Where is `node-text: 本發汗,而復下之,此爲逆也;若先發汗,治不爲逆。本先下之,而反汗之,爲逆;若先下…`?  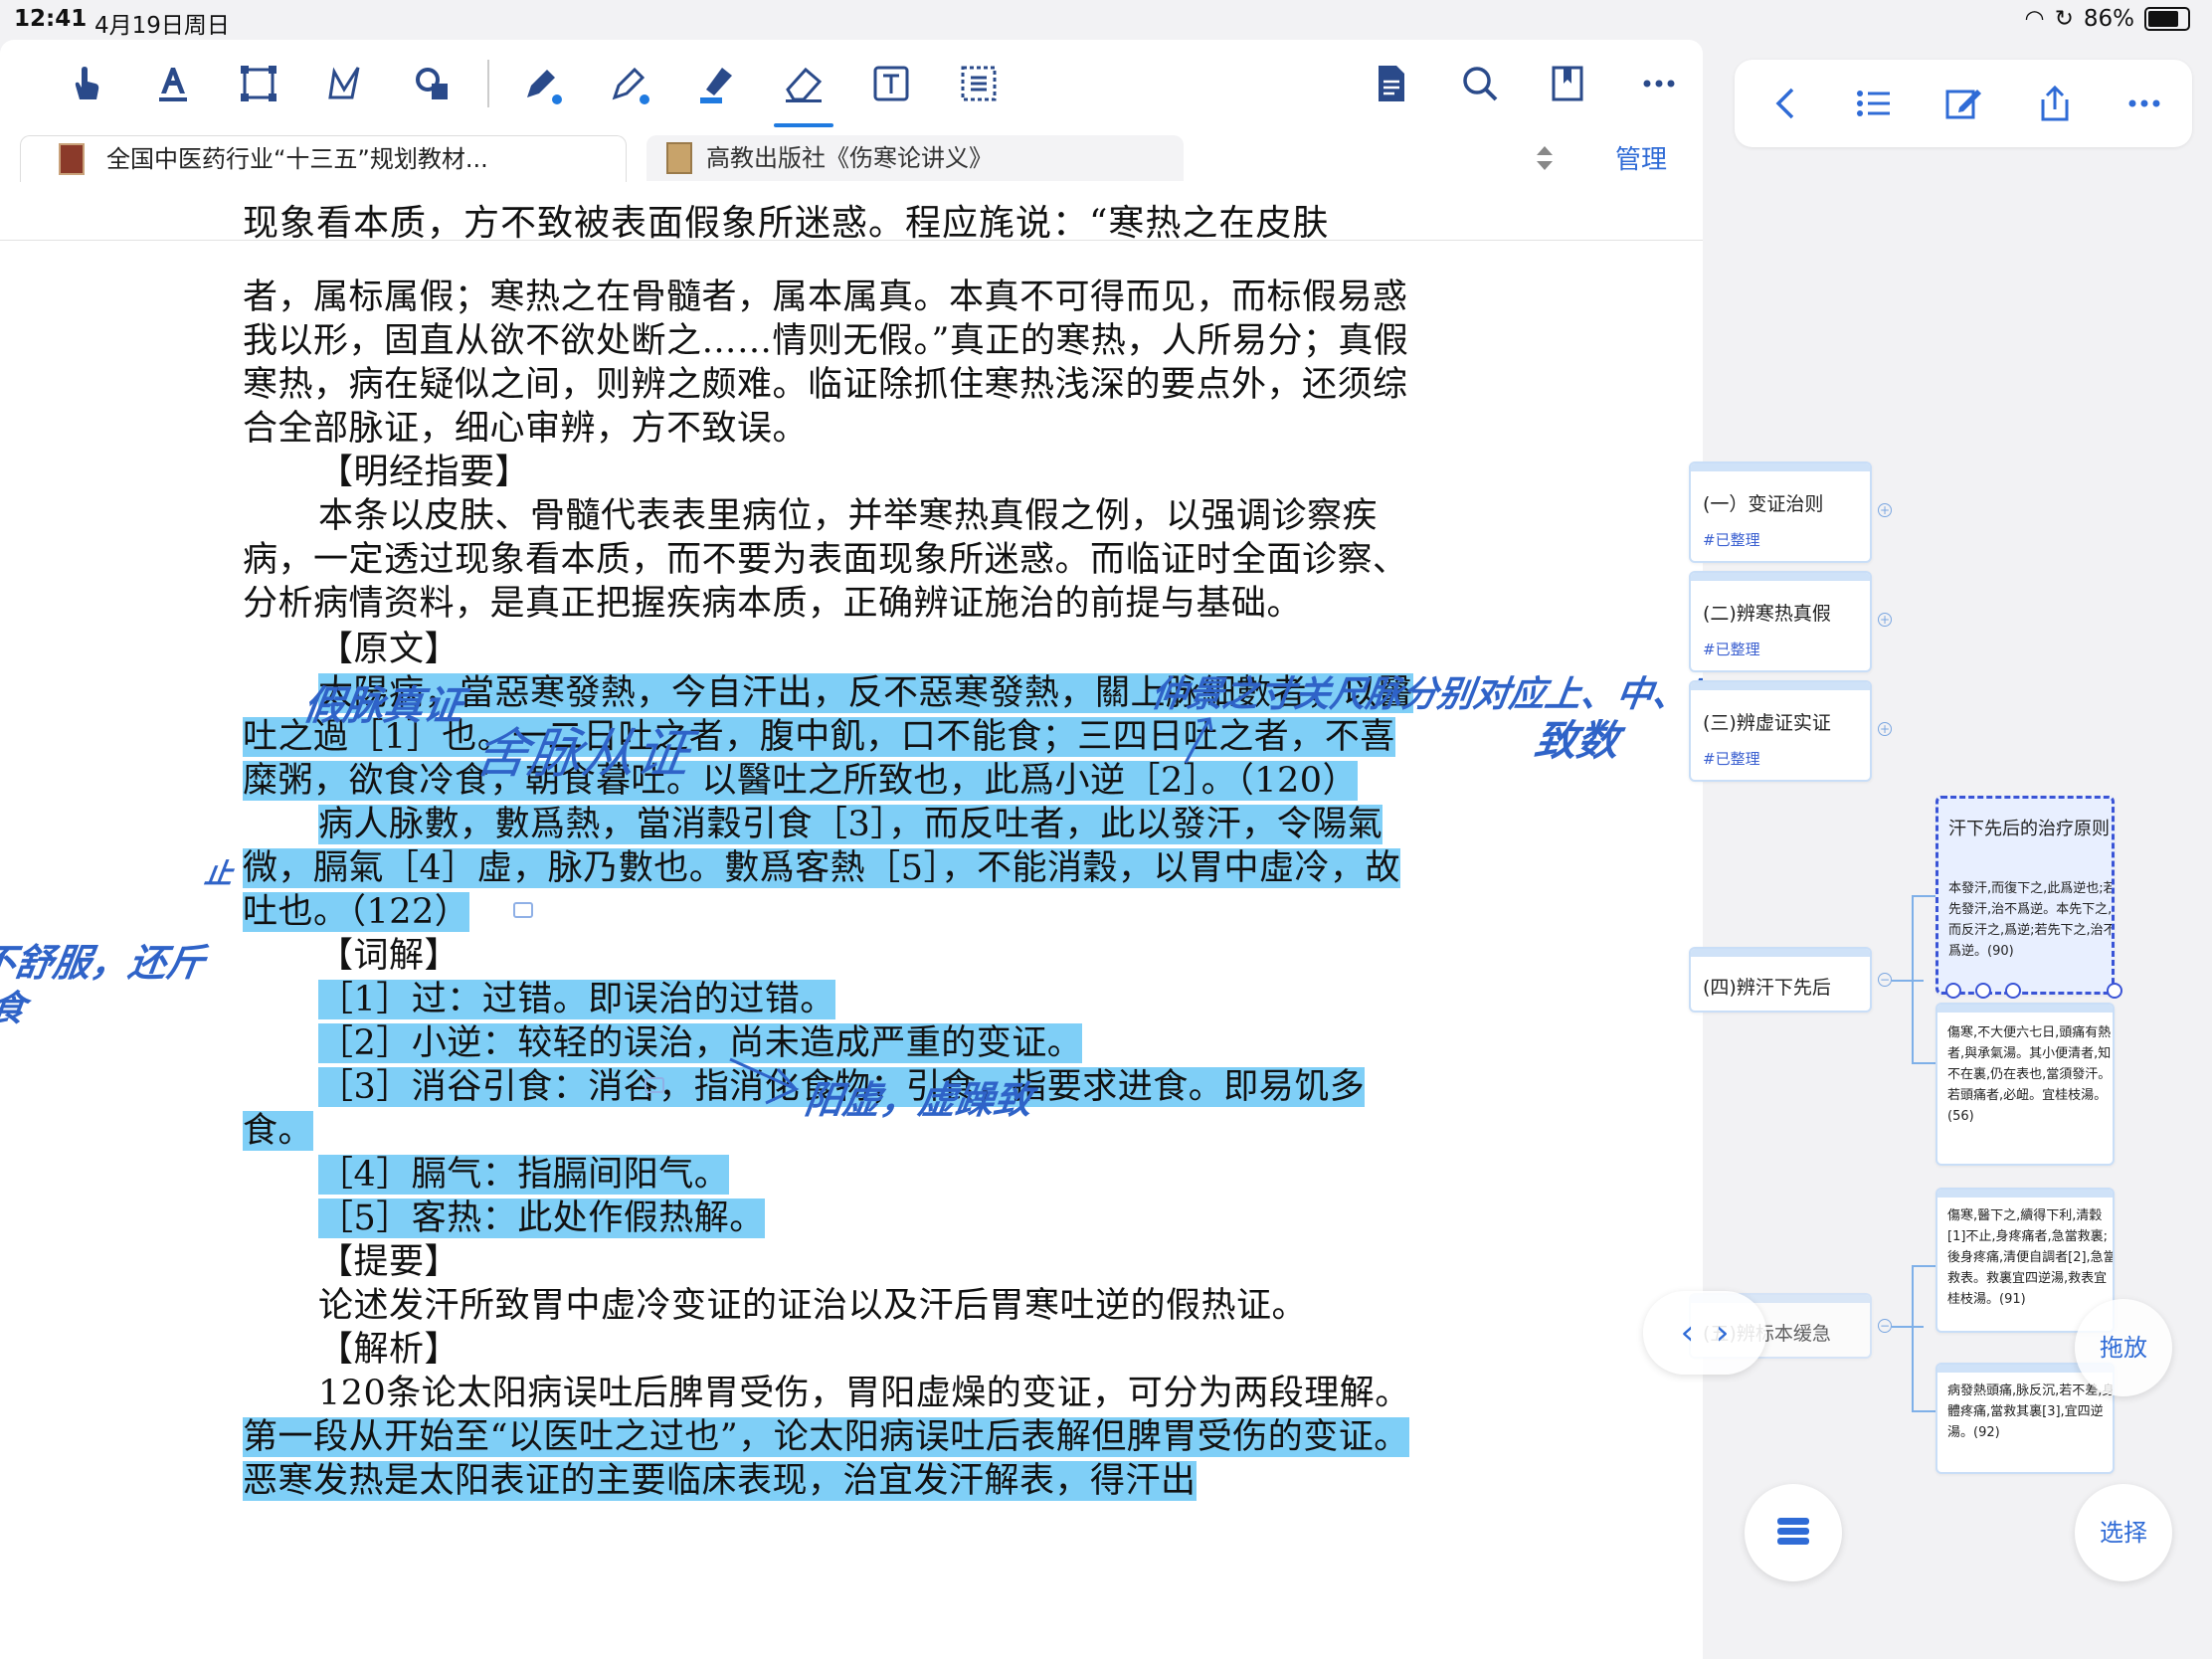 node-text: 本發汗,而復下之,此爲逆也;若先發汗,治不爲逆。本先下之,而反汗之,爲逆;若先下… is located at coordinates (2031, 920).